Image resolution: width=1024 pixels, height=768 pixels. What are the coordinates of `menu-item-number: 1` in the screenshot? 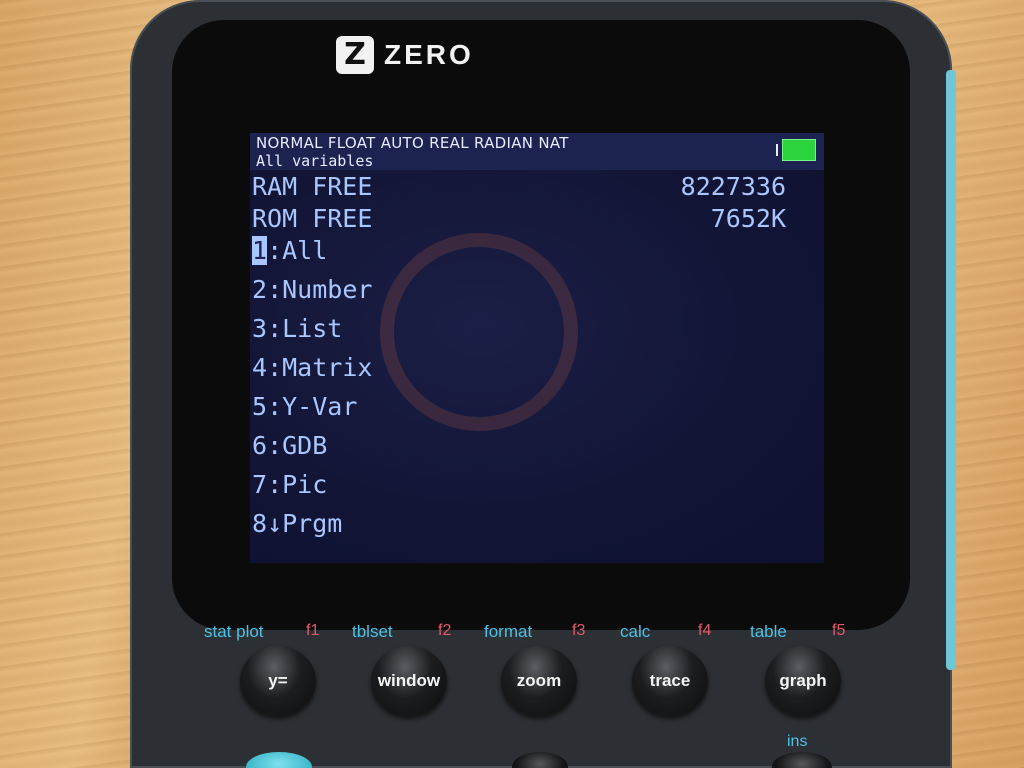 It's located at (260, 250).